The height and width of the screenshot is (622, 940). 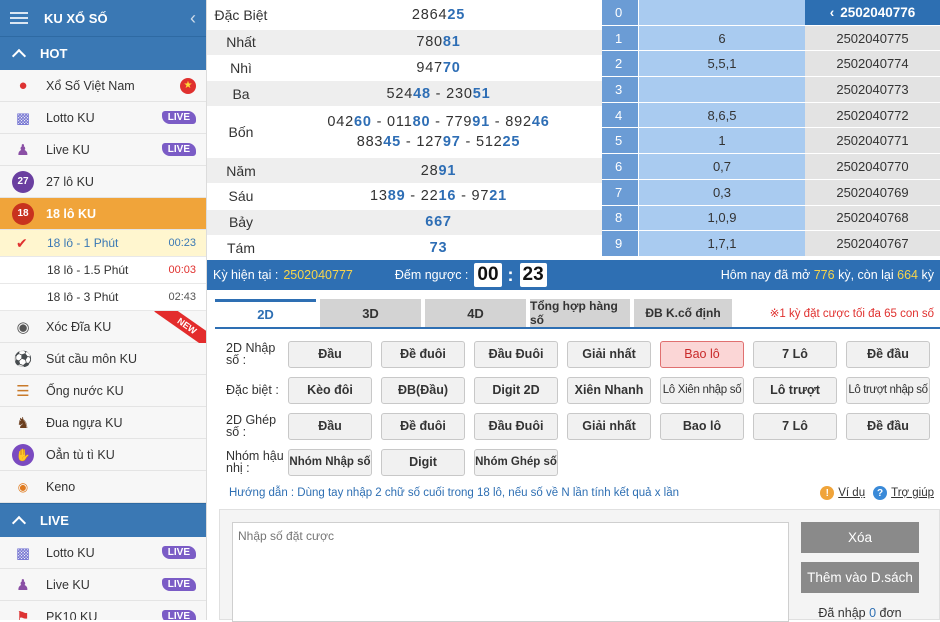 I want to click on sidebar-item-ong-nuoc-ku: ☰ Ống nước KU, so click(x=103, y=391).